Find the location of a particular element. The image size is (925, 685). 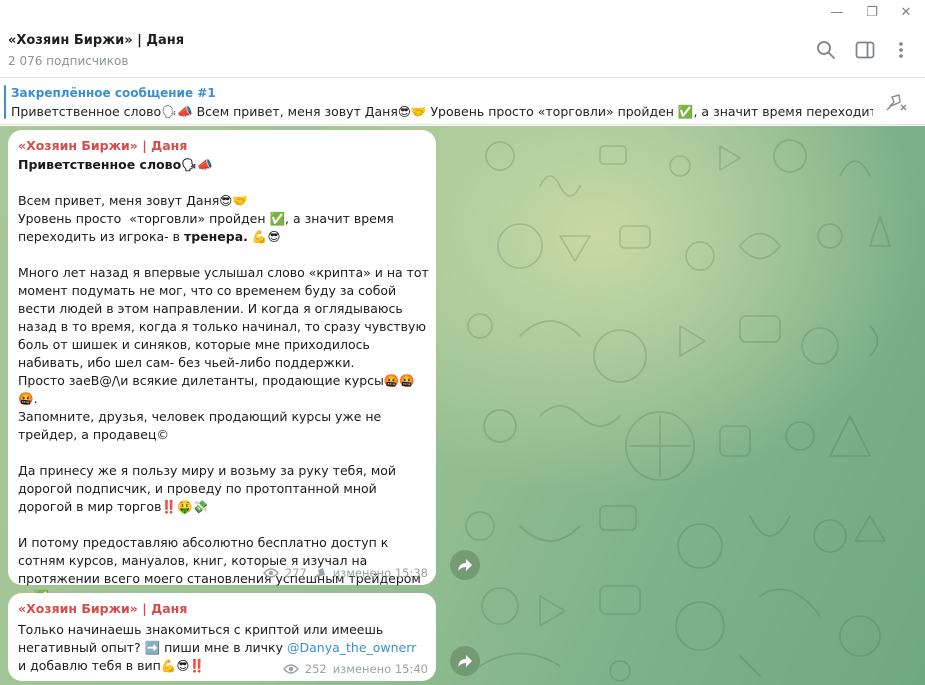

chat-title: «Хозяин Биржи» | Даня is located at coordinates (96, 40).